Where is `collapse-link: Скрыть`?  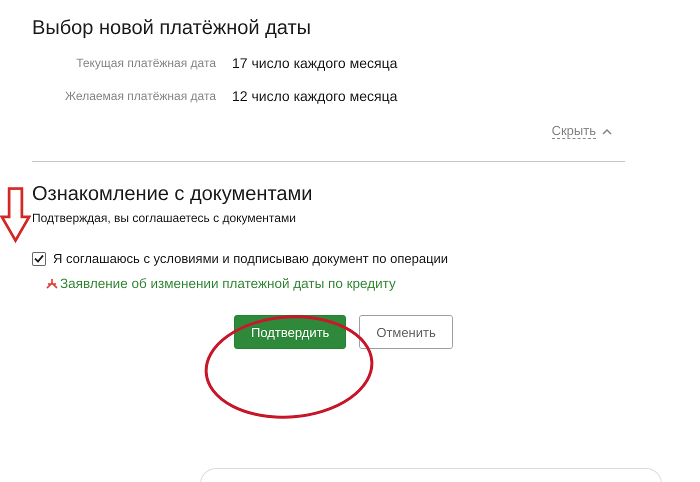
collapse-link: Скрыть is located at coordinates (574, 131).